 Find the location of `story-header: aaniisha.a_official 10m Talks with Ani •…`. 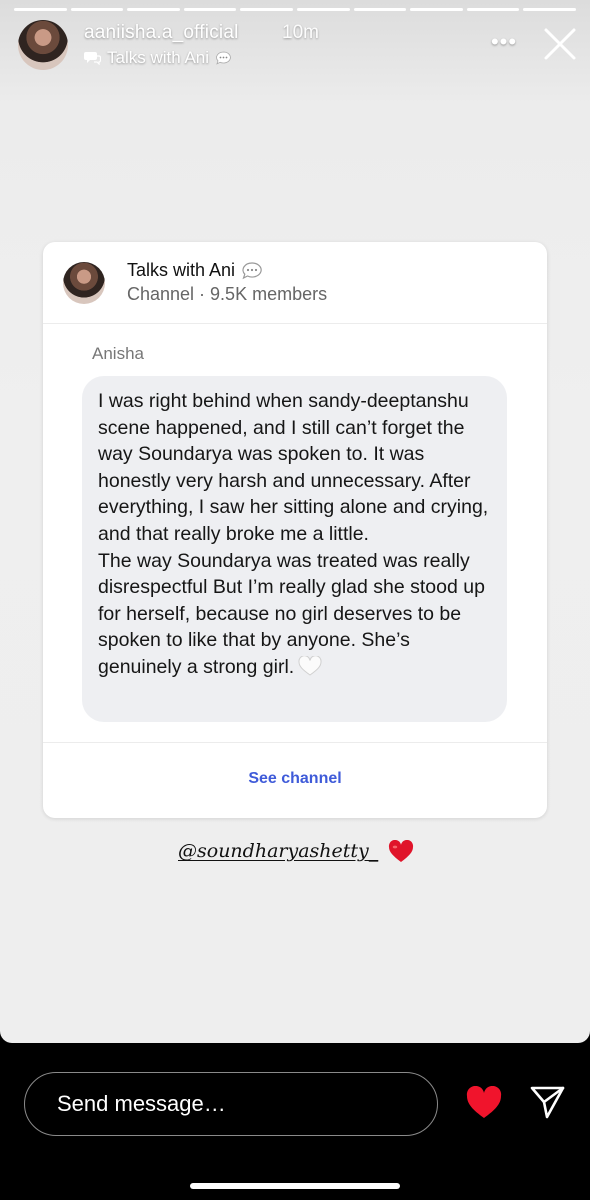

story-header: aaniisha.a_official 10m Talks with Ani •… is located at coordinates (298, 46).